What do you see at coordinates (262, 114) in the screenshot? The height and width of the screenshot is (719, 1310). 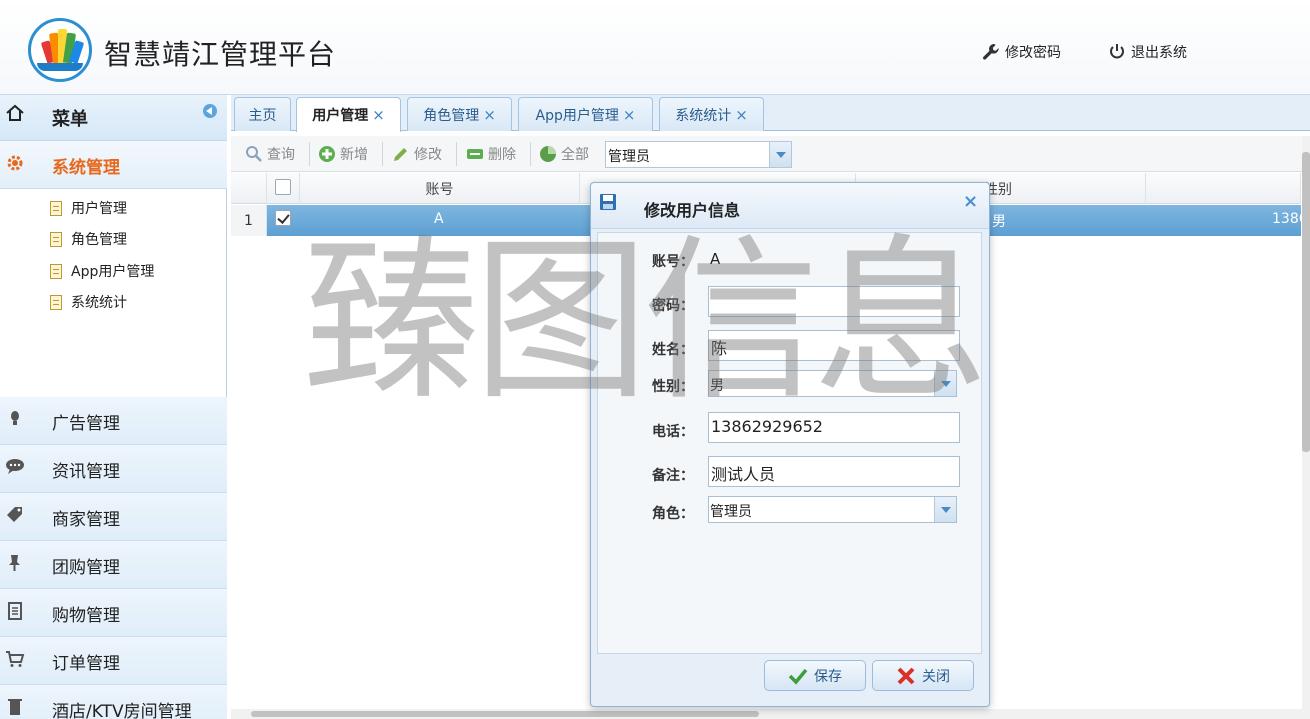 I see `tab-home: 主页` at bounding box center [262, 114].